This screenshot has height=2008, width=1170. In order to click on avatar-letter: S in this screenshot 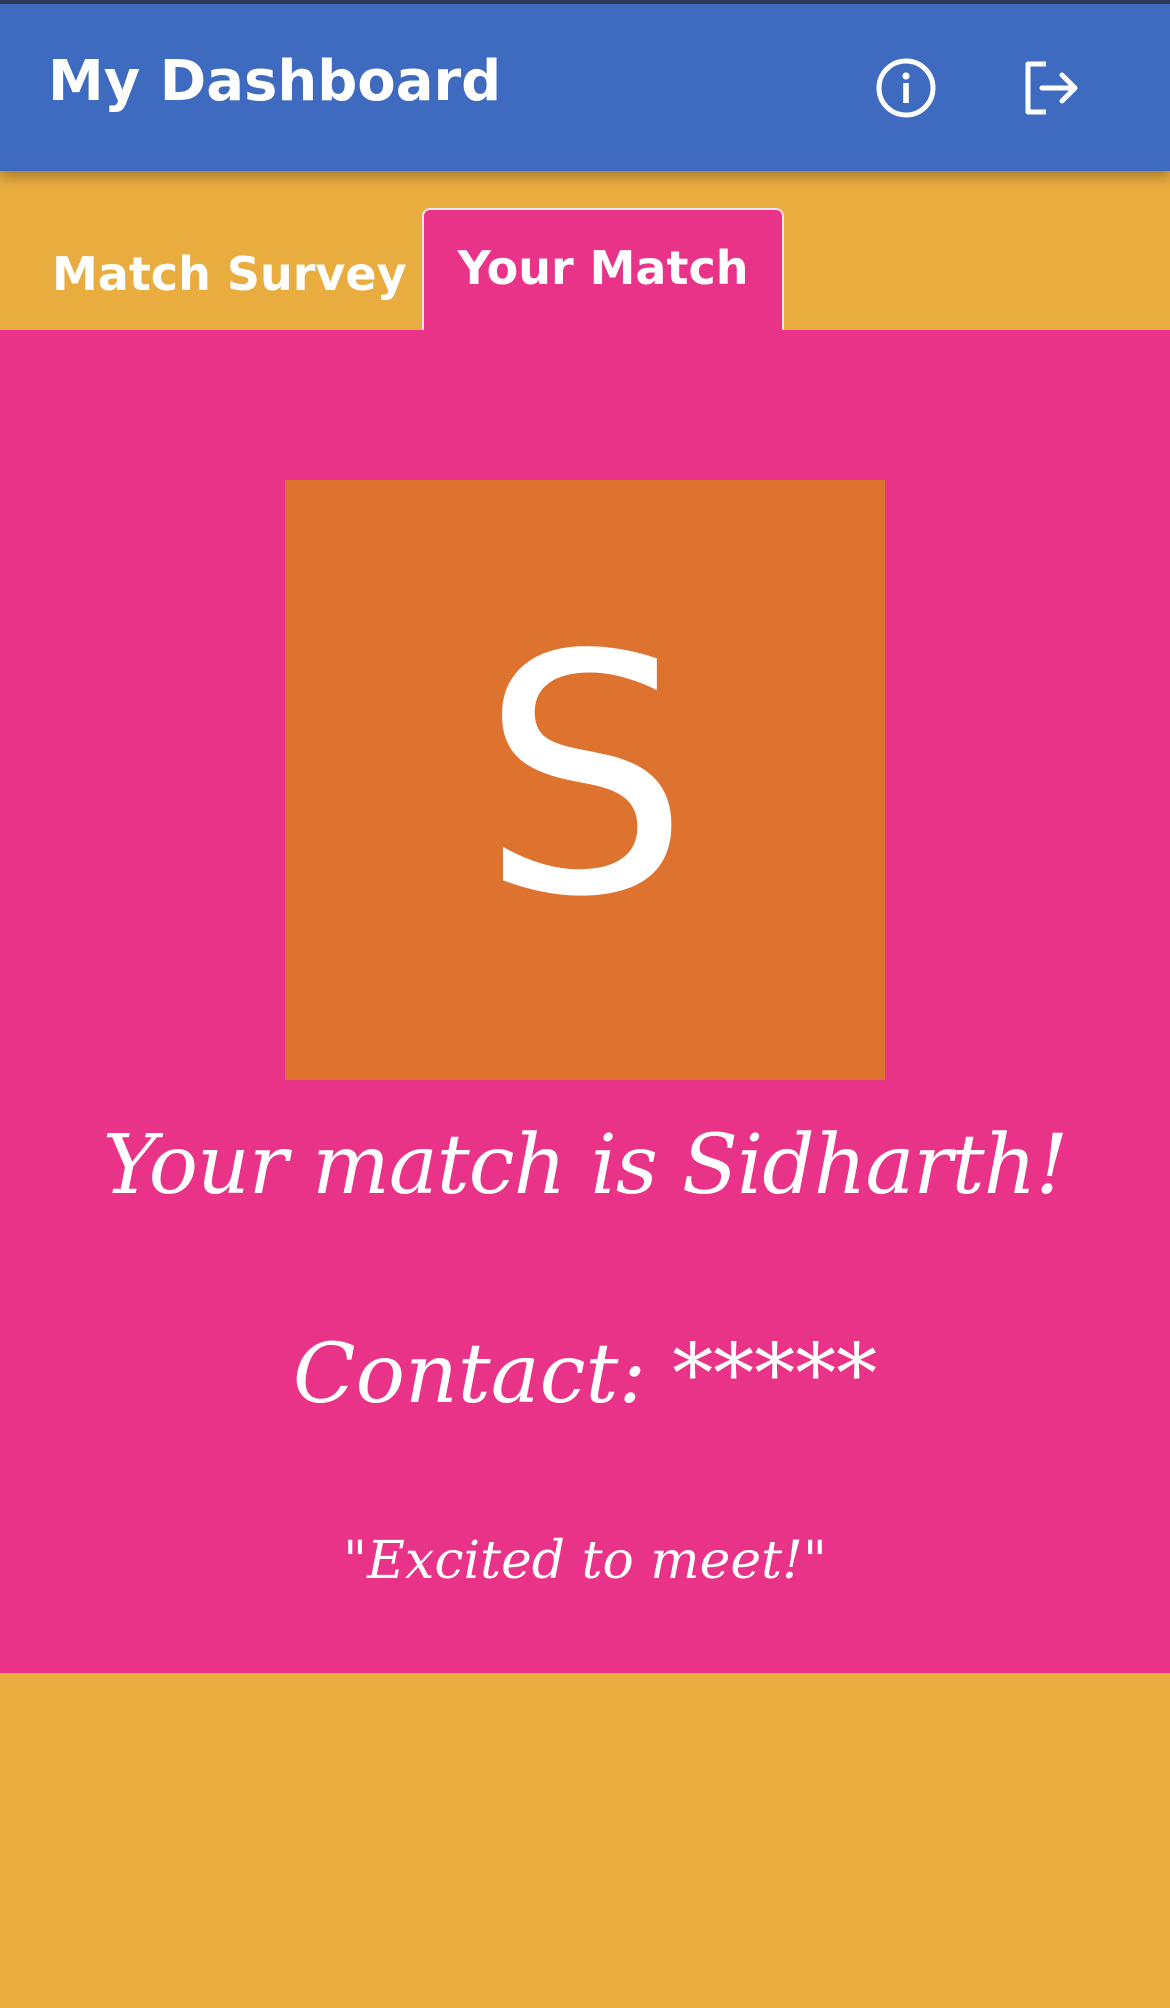, I will do `click(585, 777)`.